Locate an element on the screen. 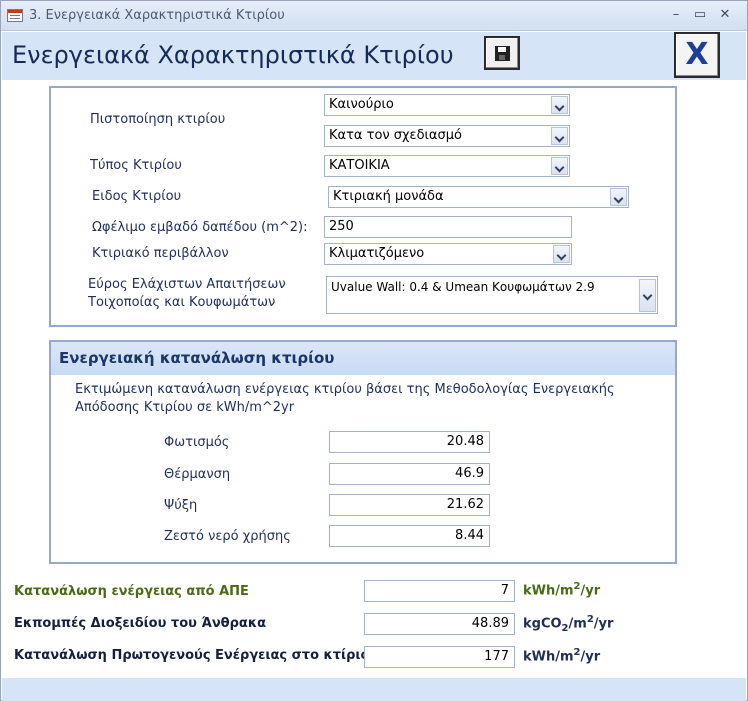 This screenshot has width=748, height=701. floor-area-label: Ωφέλιμο εμβαδό δαπέδου (m^2): is located at coordinates (200, 227).